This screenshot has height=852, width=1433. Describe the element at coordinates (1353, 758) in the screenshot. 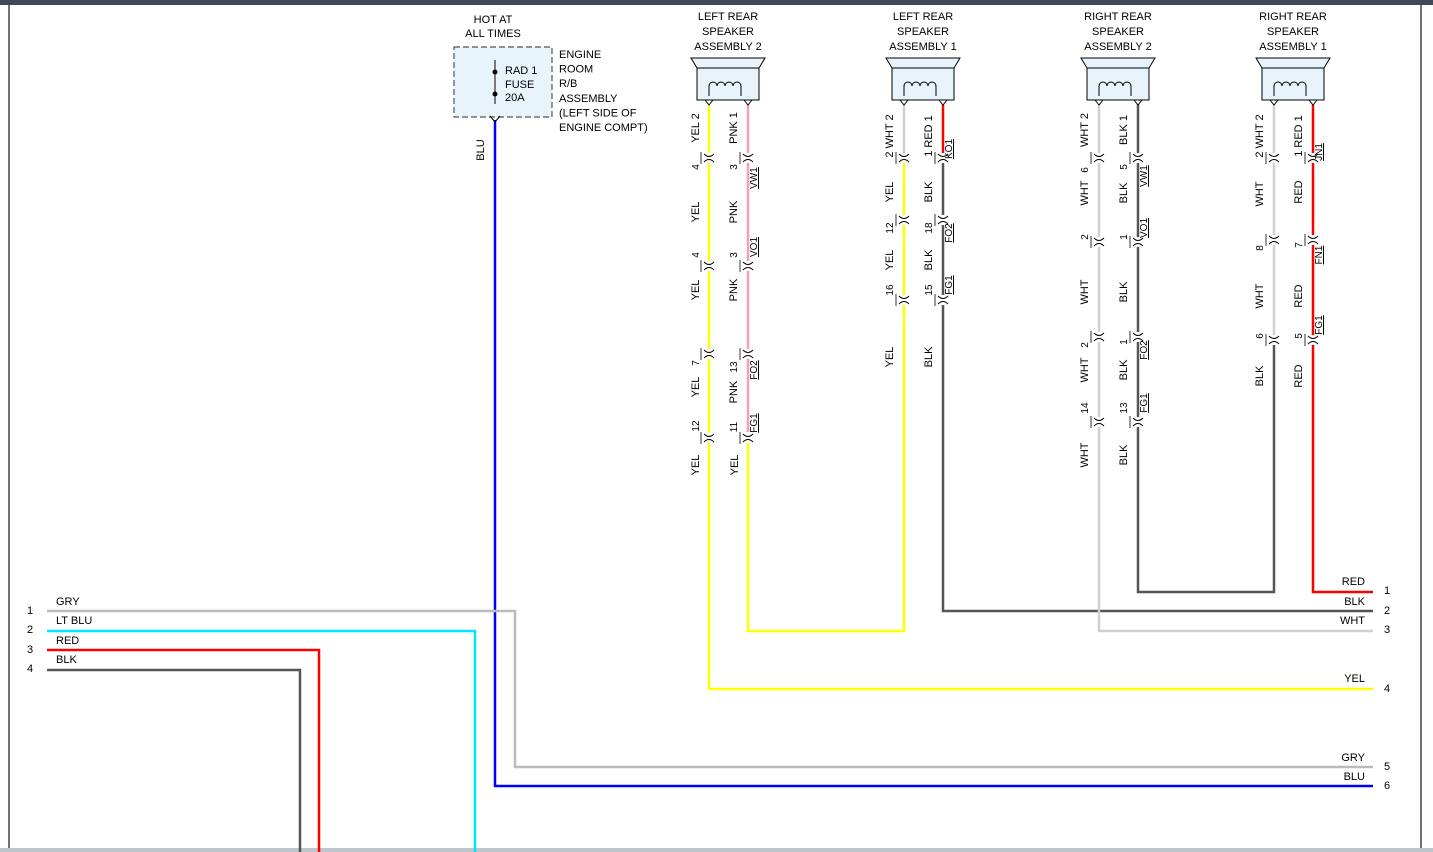

I see `right-wire-label-5: GRY` at that location.